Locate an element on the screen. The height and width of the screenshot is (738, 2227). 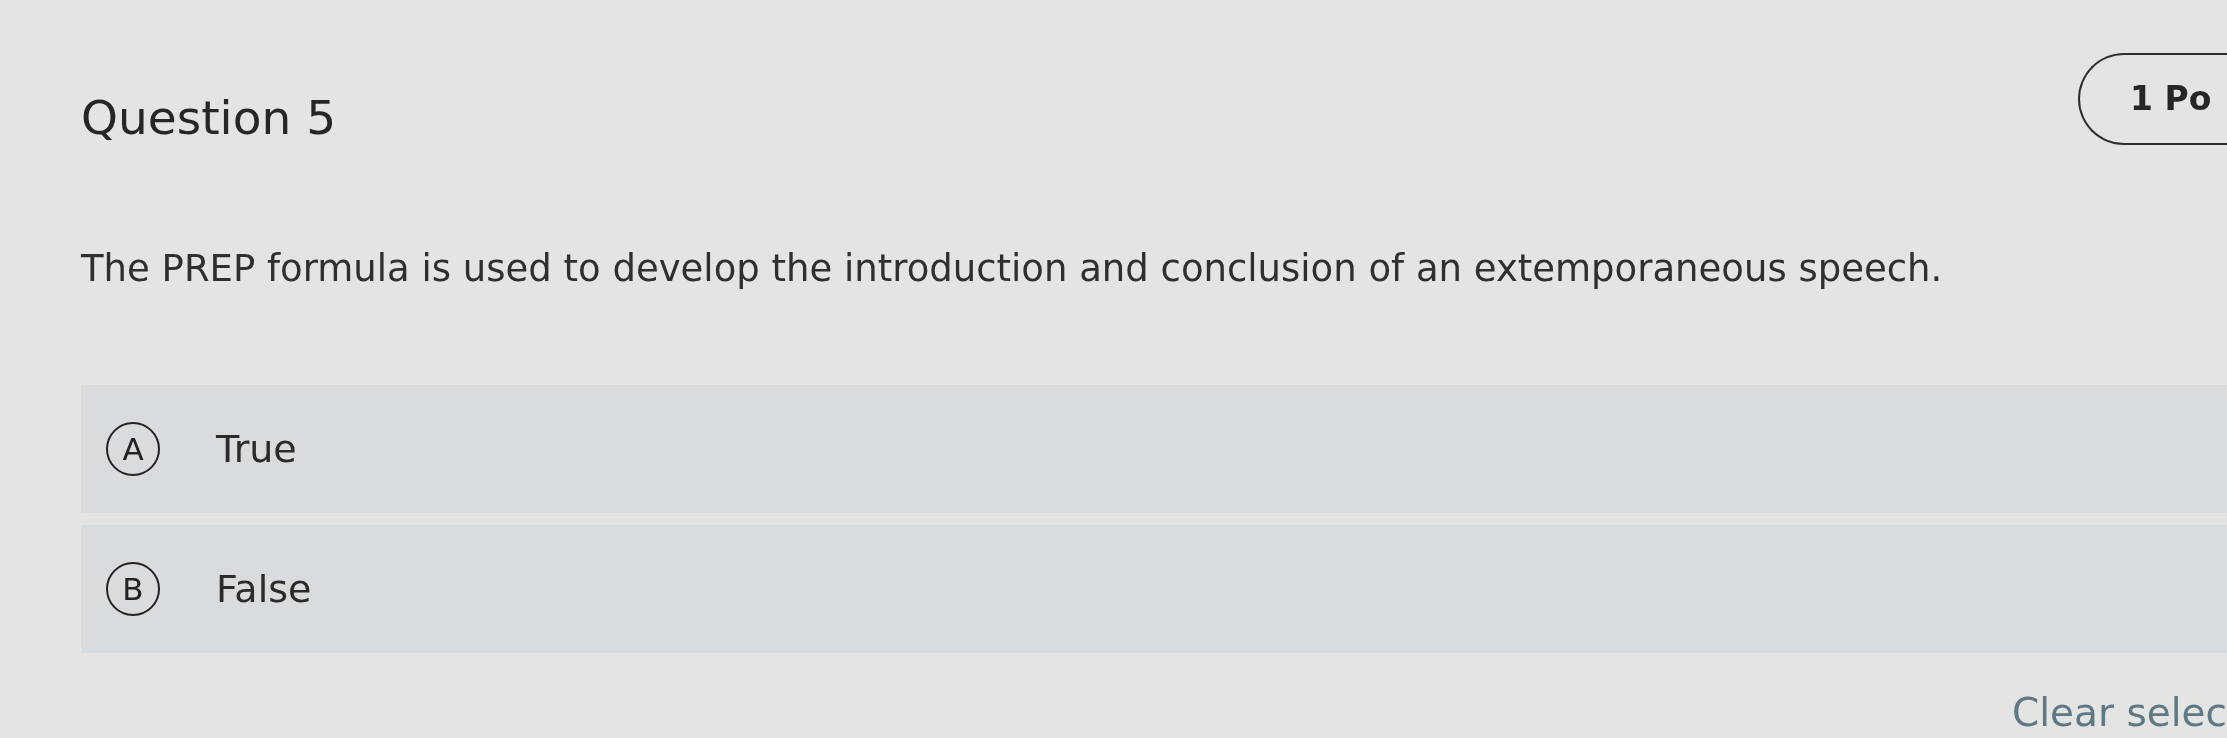
option-label: True is located at coordinates (256, 449).